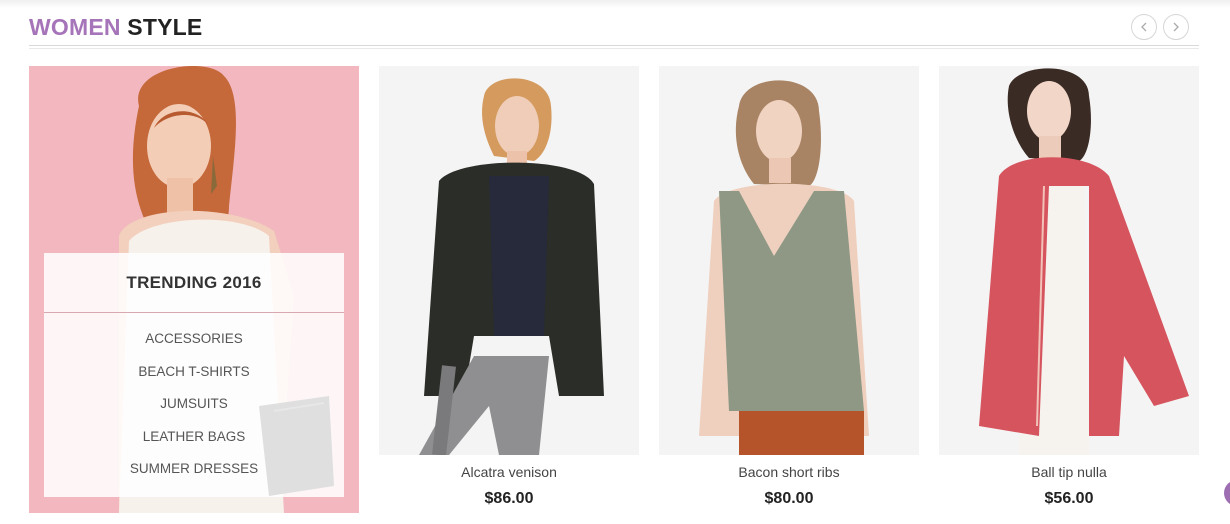  Describe the element at coordinates (1084, 261) in the screenshot. I see `model-pink-coat-photo` at that location.